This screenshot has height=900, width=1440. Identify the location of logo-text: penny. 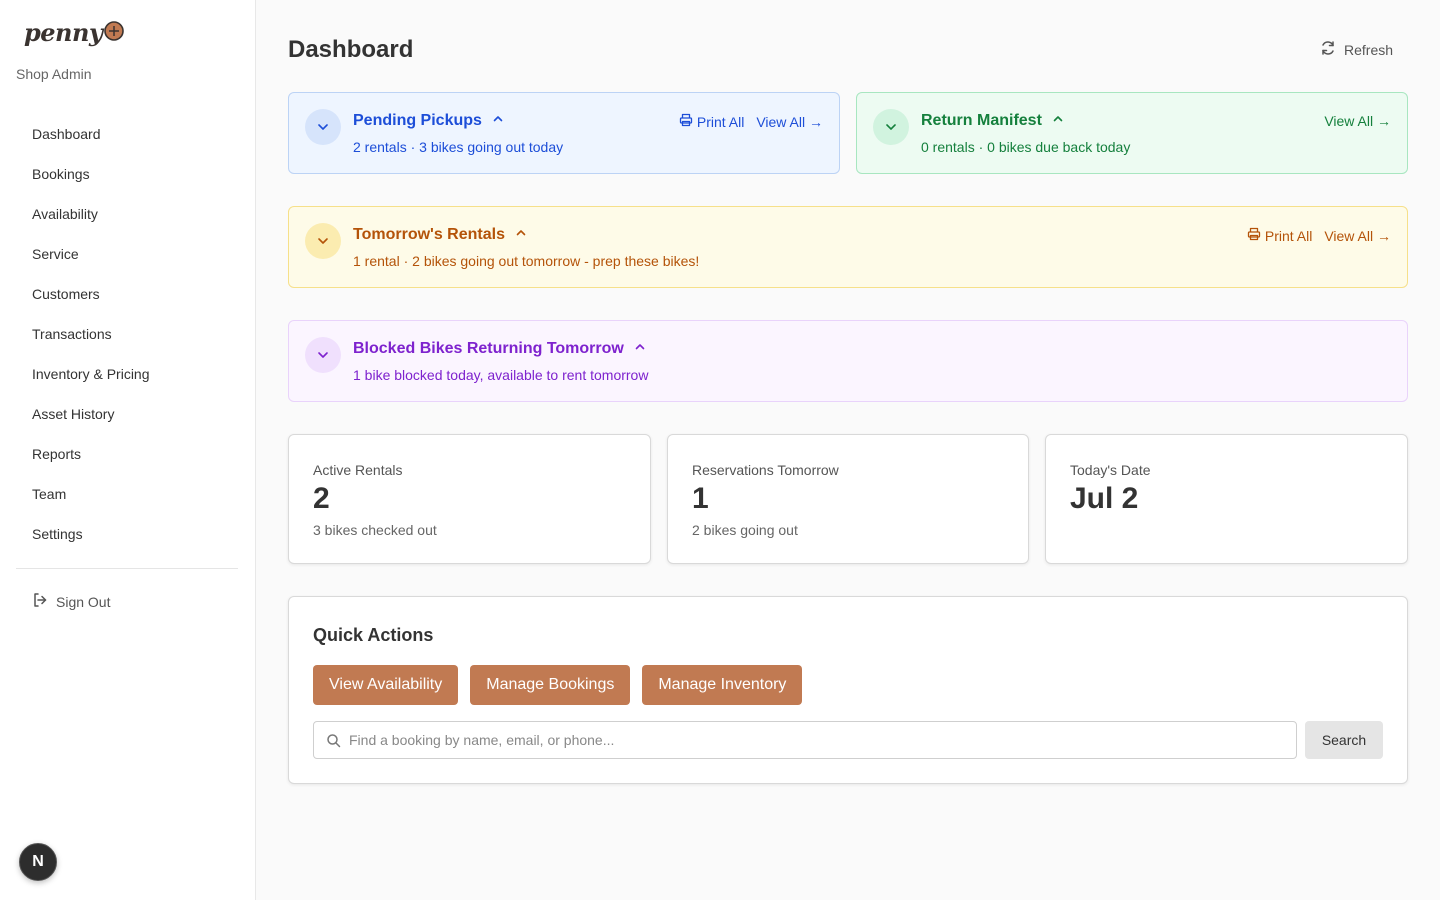
(63, 32).